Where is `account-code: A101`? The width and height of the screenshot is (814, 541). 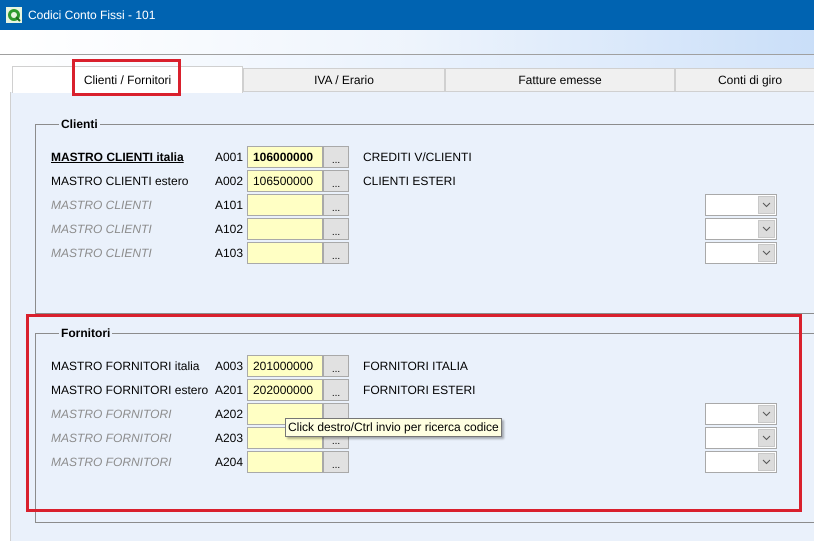 account-code: A101 is located at coordinates (229, 205).